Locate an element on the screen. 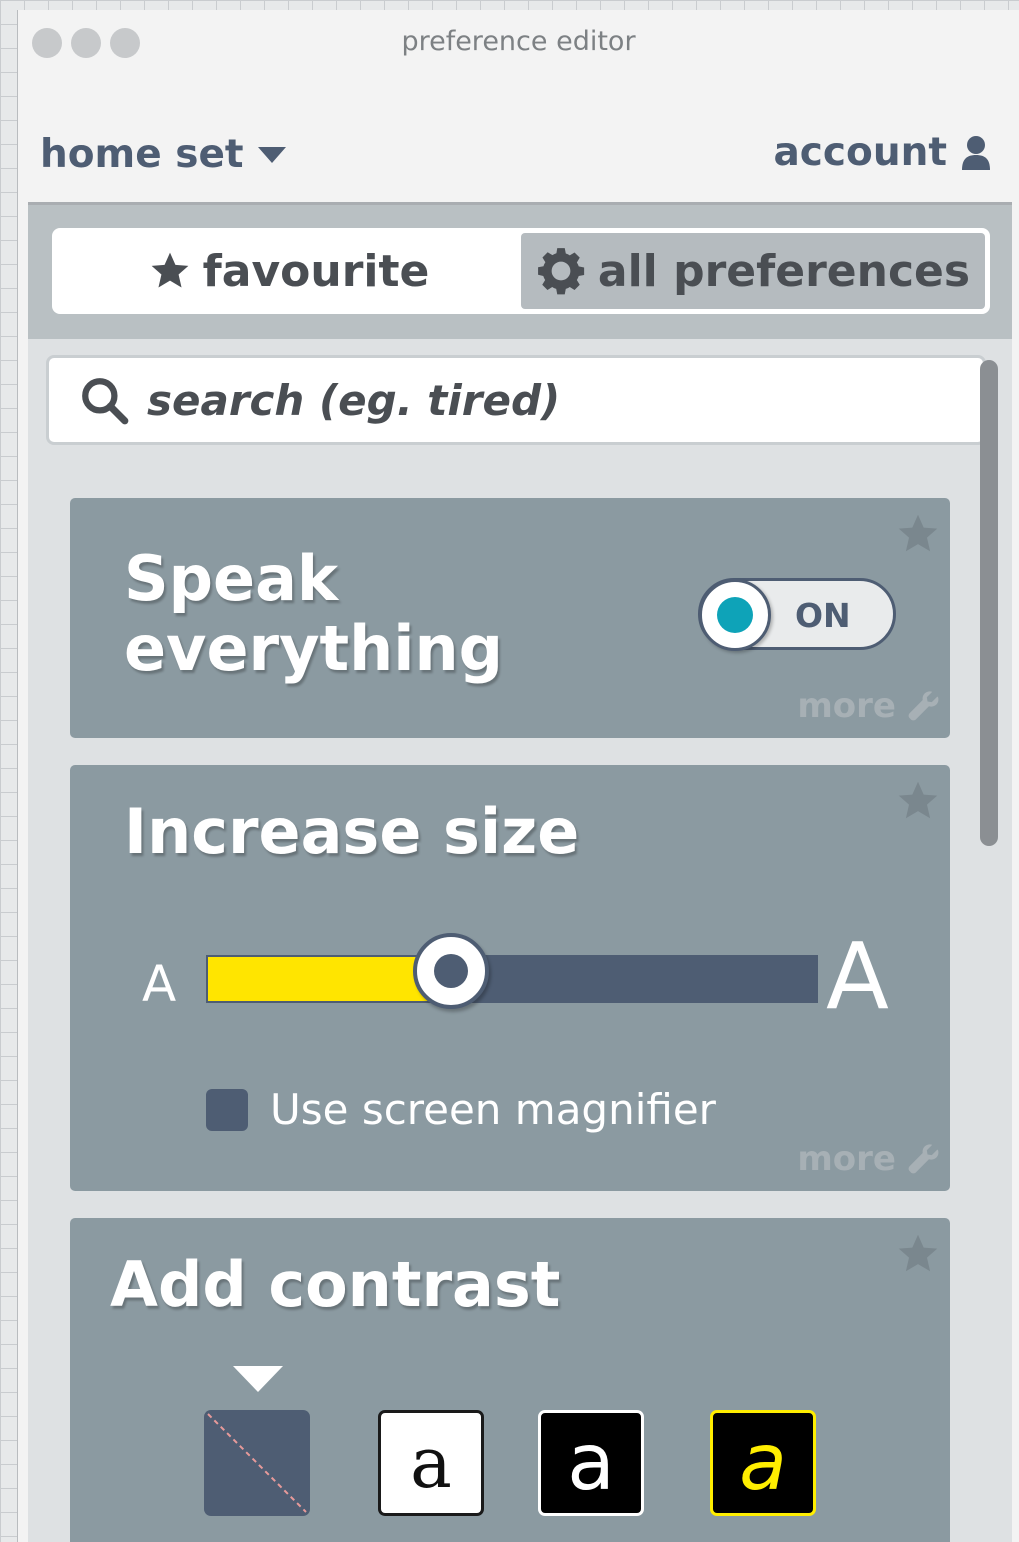 This screenshot has height=1542, width=1019. swatch-no-contrast is located at coordinates (257, 1463).